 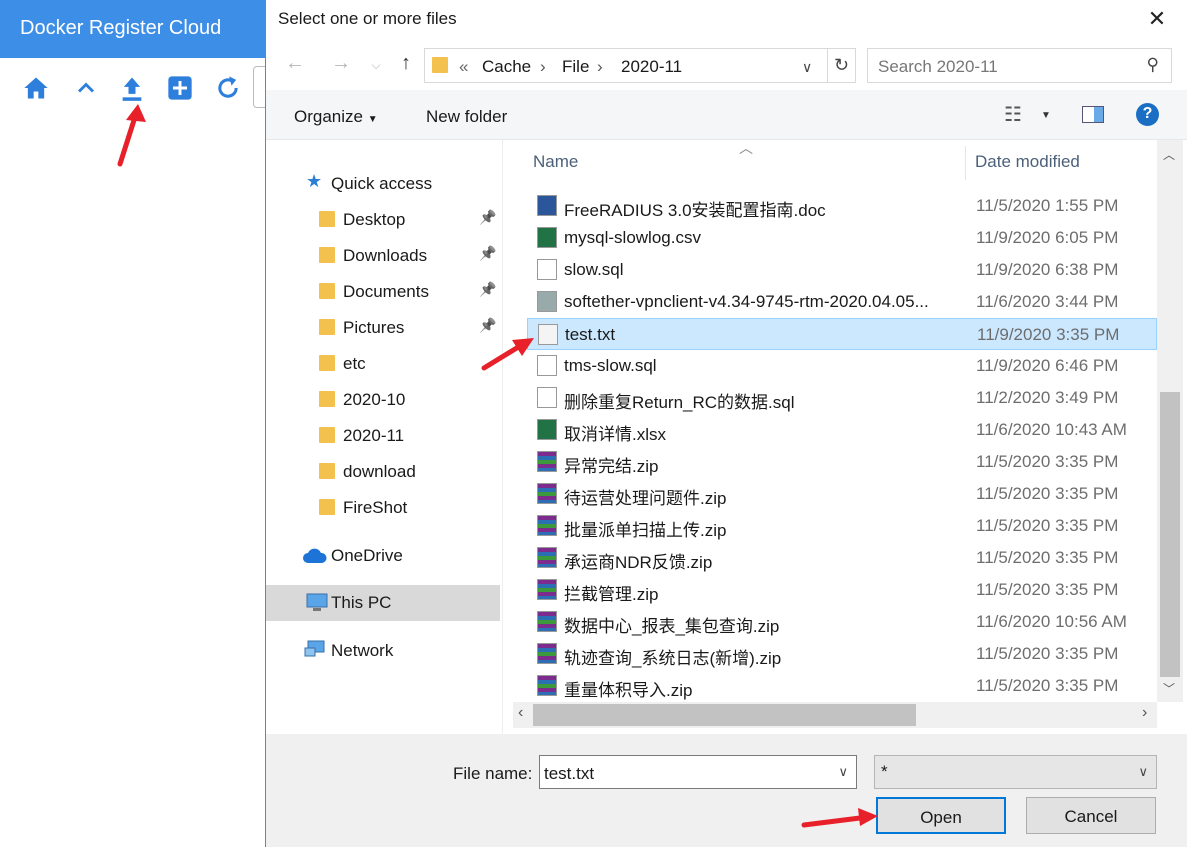 What do you see at coordinates (842, 686) in the screenshot?
I see `file-row: 重量体积导入.zip 11/5/2020 3:35 PM` at bounding box center [842, 686].